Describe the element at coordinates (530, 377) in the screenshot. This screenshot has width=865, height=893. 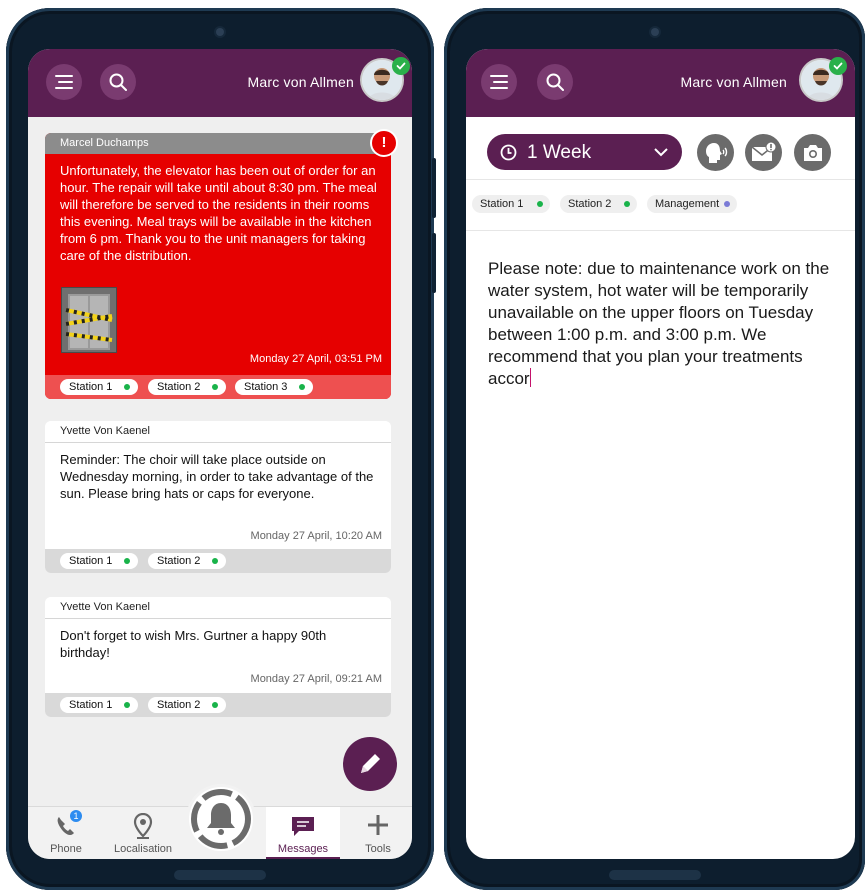
I see `text-cursor` at that location.